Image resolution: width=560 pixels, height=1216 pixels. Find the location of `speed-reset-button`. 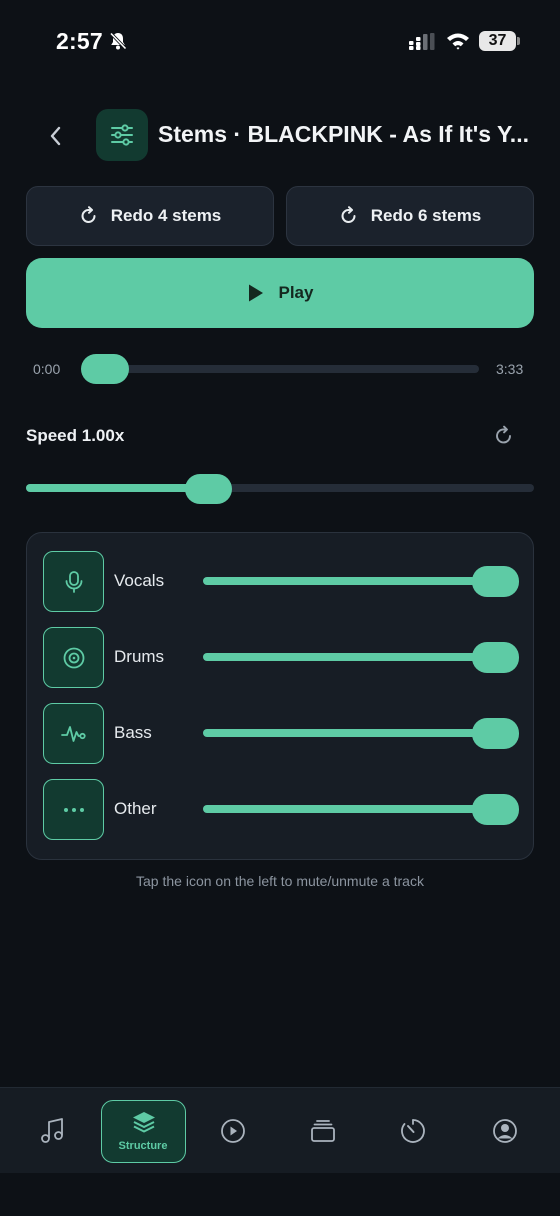

speed-reset-button is located at coordinates (504, 436).